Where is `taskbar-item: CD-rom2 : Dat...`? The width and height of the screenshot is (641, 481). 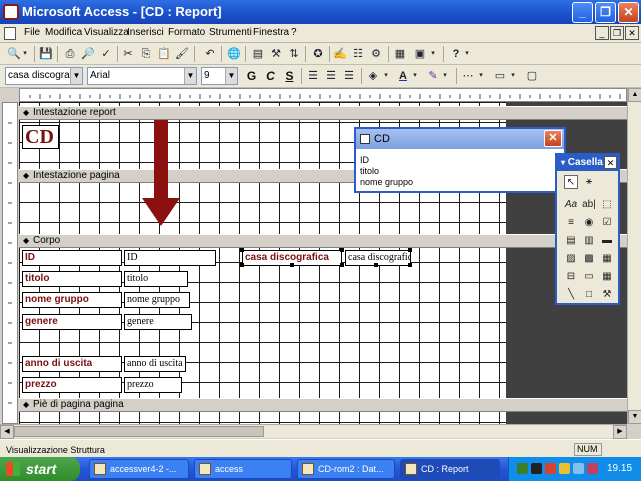 taskbar-item: CD-rom2 : Dat... is located at coordinates (346, 469).